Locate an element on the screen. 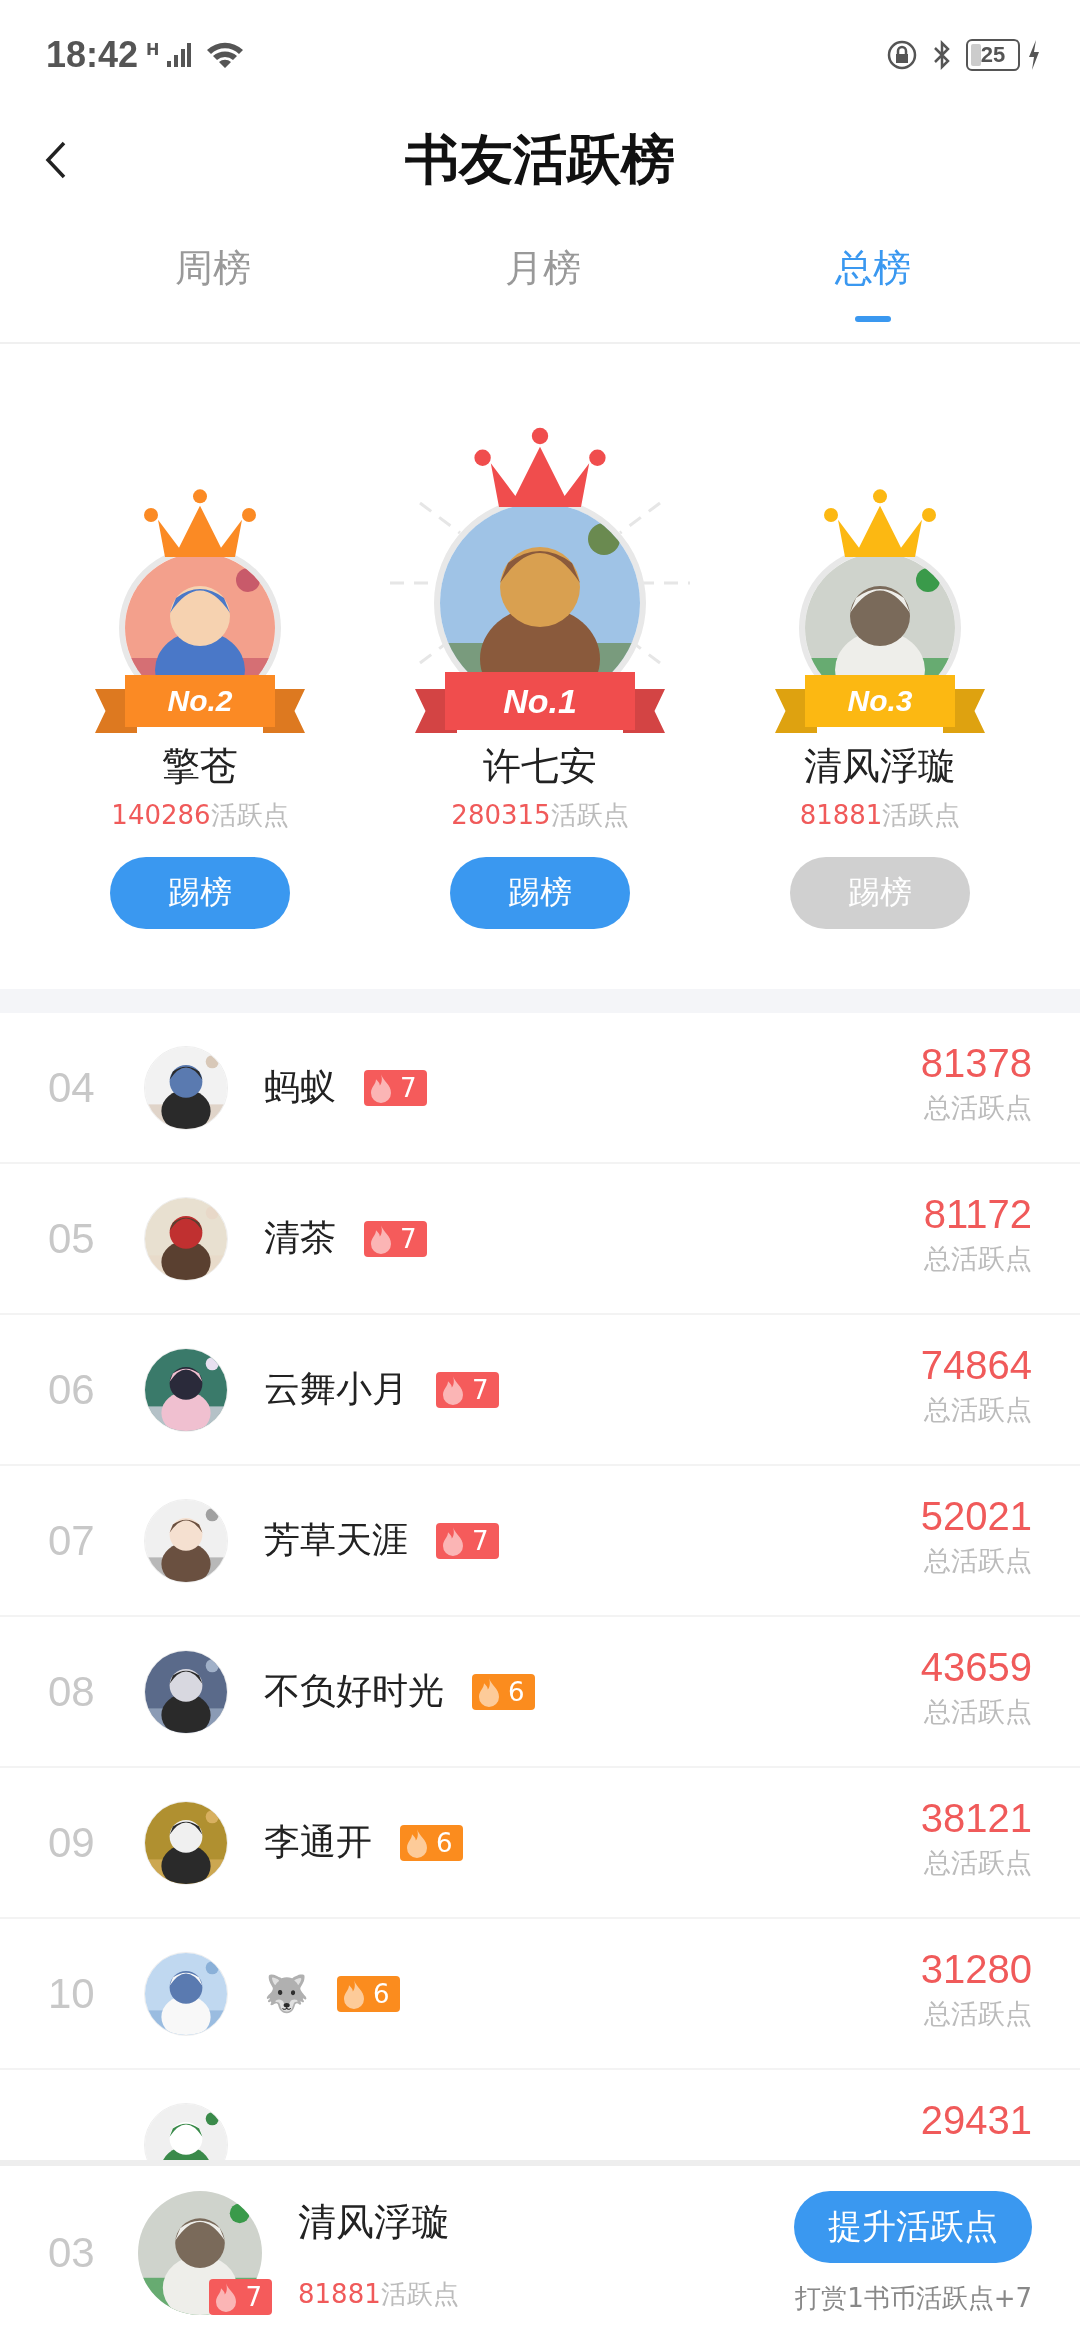 This screenshot has width=1080, height=2340. user-name: 云舞小月 is located at coordinates (336, 1389).